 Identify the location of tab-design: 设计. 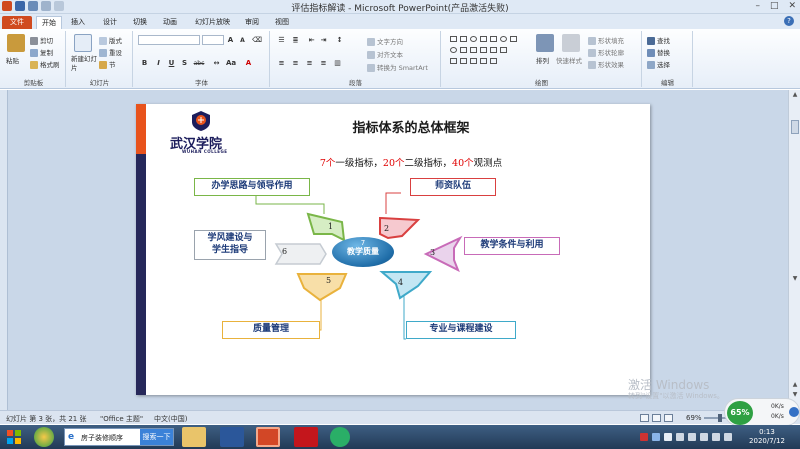
(110, 22).